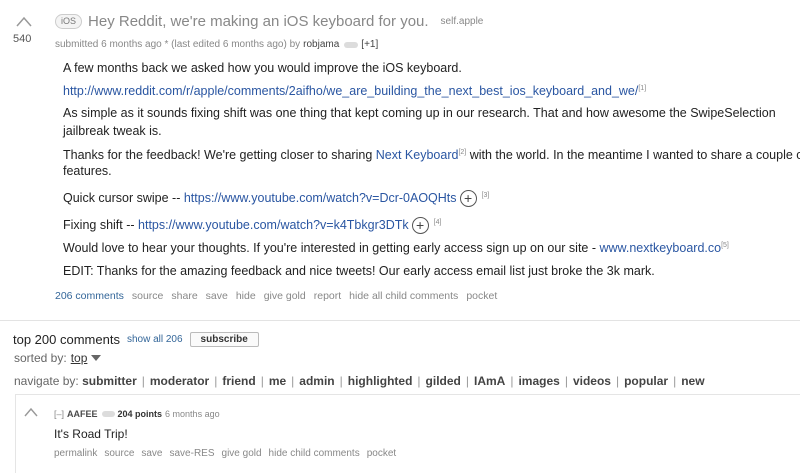 Image resolution: width=800 pixels, height=473 pixels. What do you see at coordinates (24, 21) in the screenshot?
I see `upvote-arrow-icon` at bounding box center [24, 21].